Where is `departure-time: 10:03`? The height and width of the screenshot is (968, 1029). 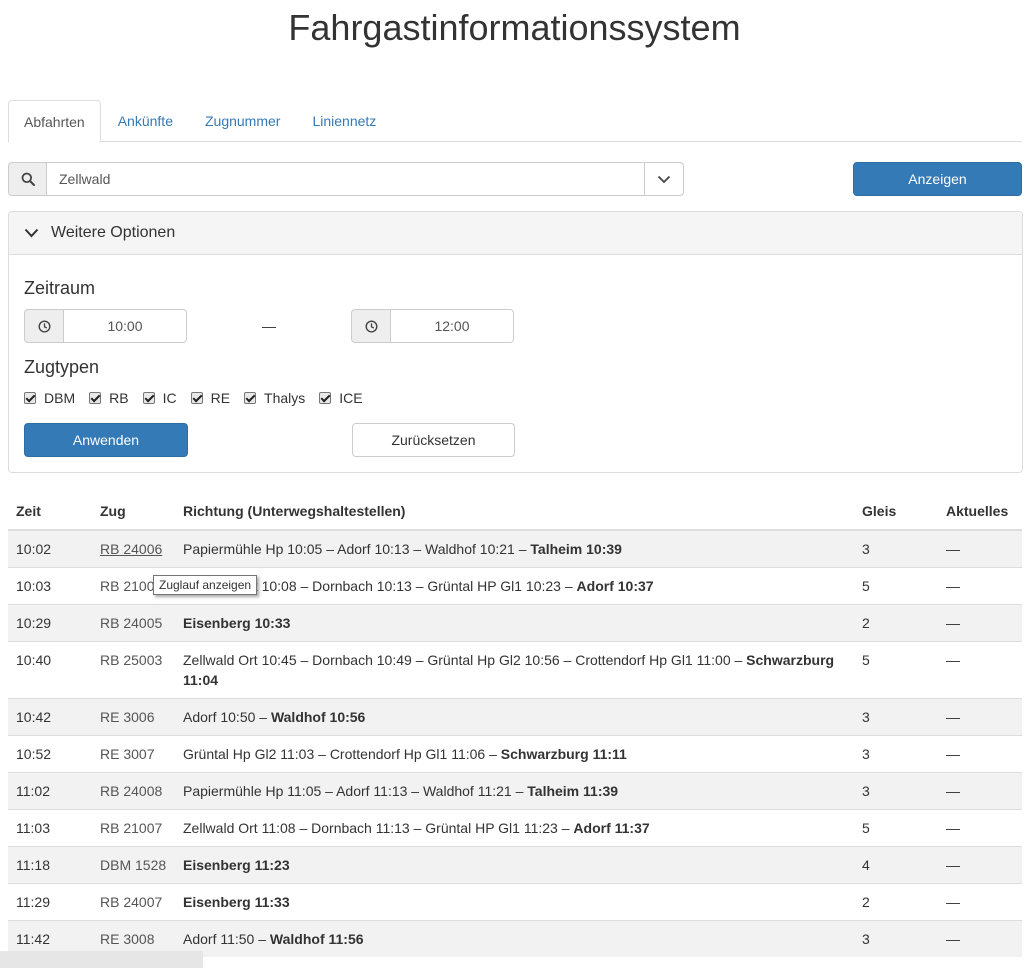 departure-time: 10:03 is located at coordinates (50, 586).